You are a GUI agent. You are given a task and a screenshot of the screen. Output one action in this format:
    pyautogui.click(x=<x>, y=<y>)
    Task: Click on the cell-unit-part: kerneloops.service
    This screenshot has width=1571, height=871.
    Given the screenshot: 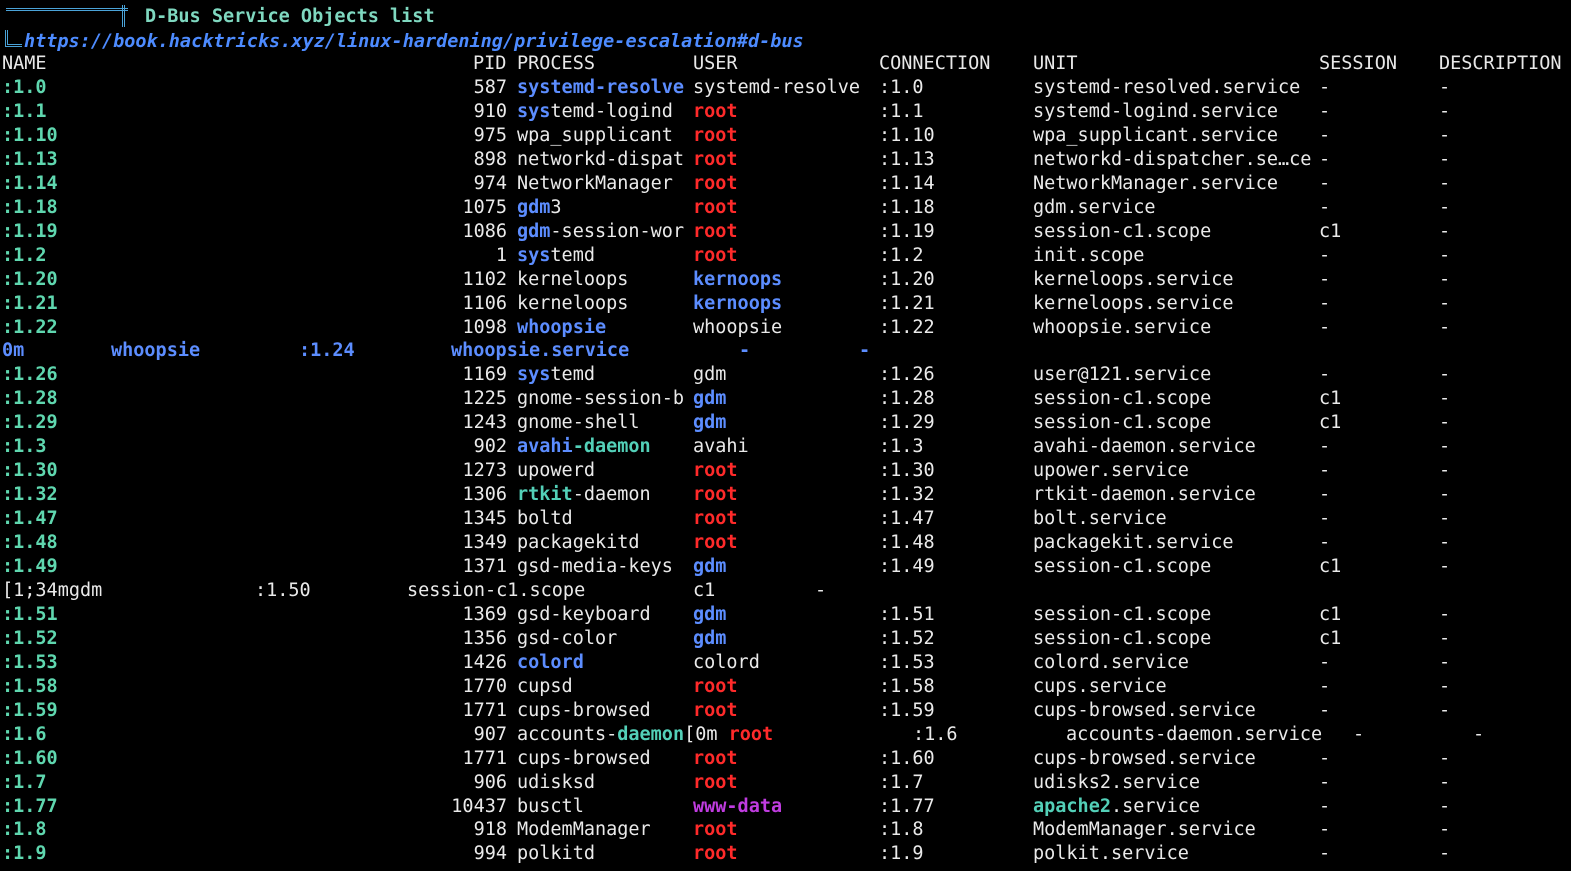 What is the action you would take?
    pyautogui.click(x=1133, y=303)
    